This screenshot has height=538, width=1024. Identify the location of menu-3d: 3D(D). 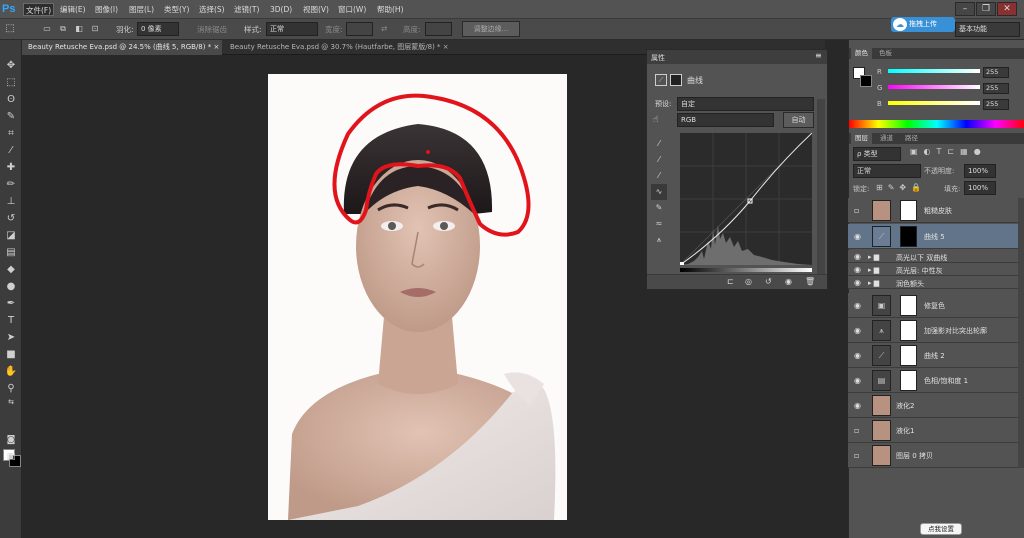
(281, 9).